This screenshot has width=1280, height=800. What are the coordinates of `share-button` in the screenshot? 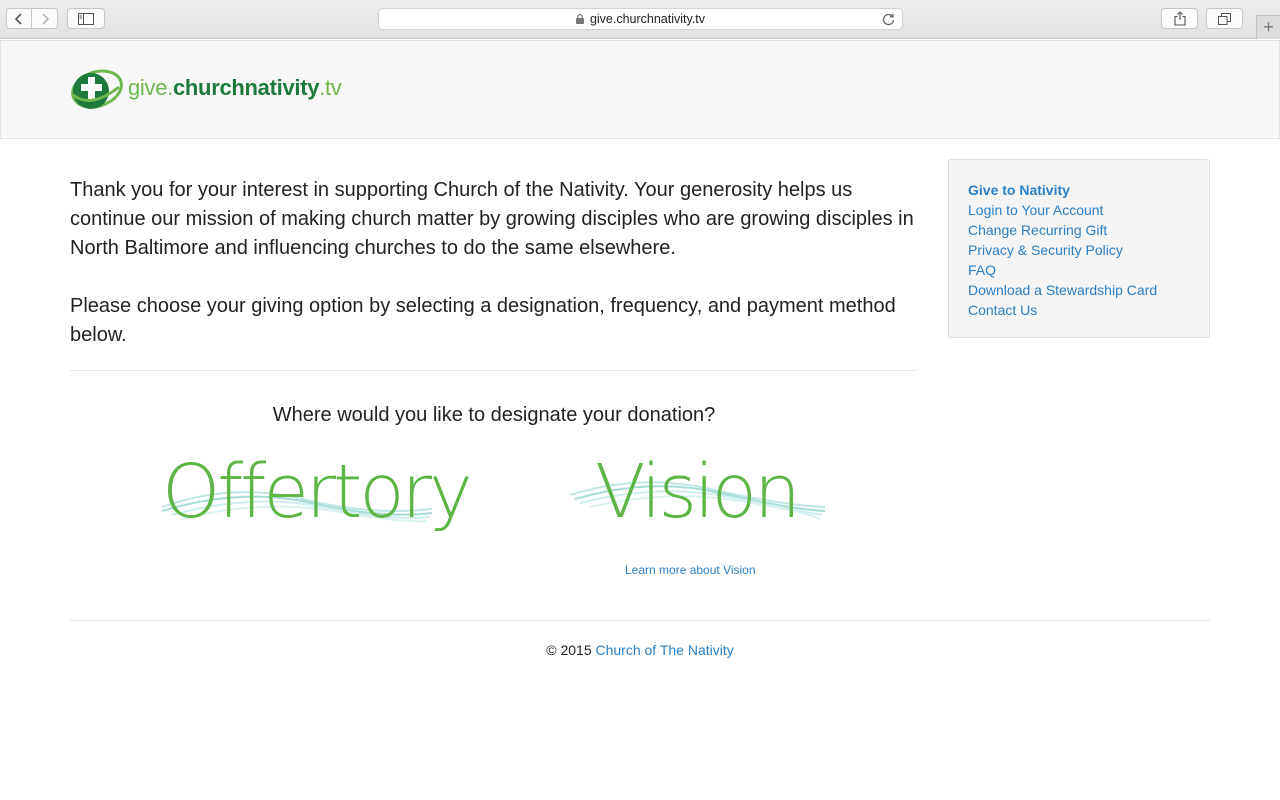 It's located at (1179, 18).